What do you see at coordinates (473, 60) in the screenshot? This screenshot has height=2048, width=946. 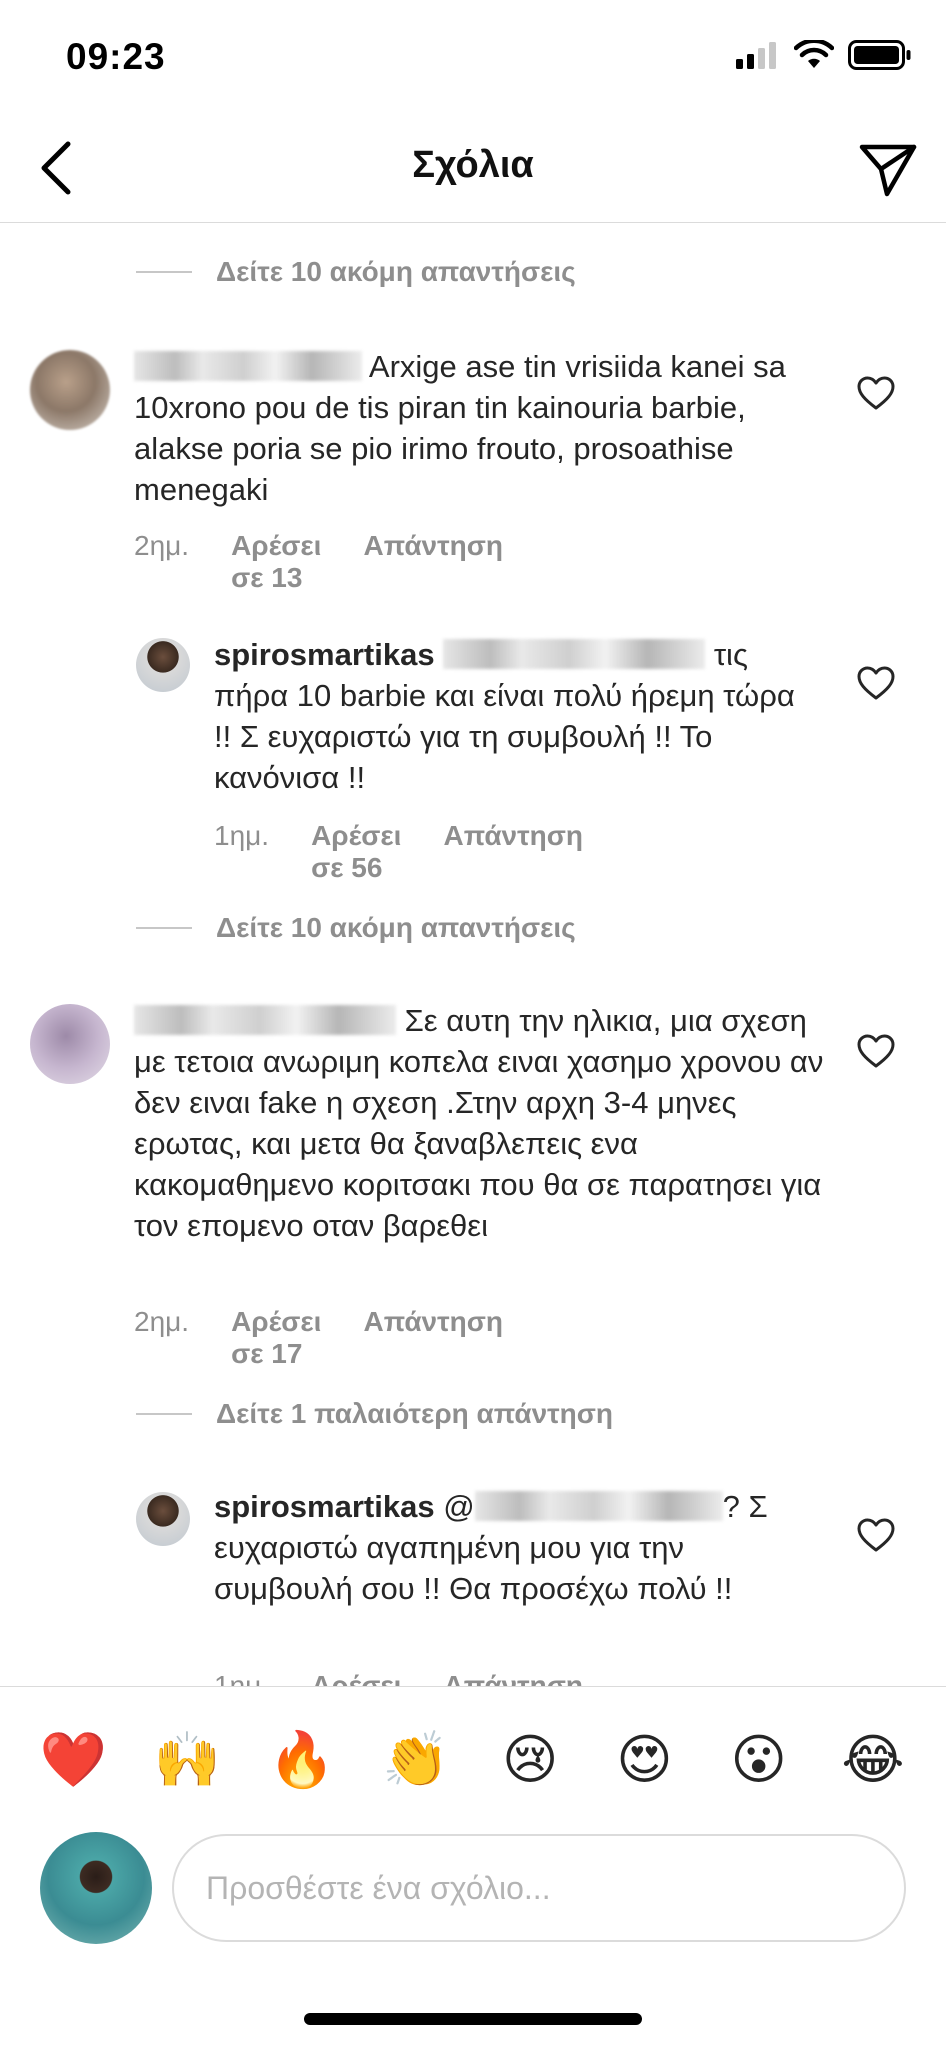 I see `status-bar: 09:23` at bounding box center [473, 60].